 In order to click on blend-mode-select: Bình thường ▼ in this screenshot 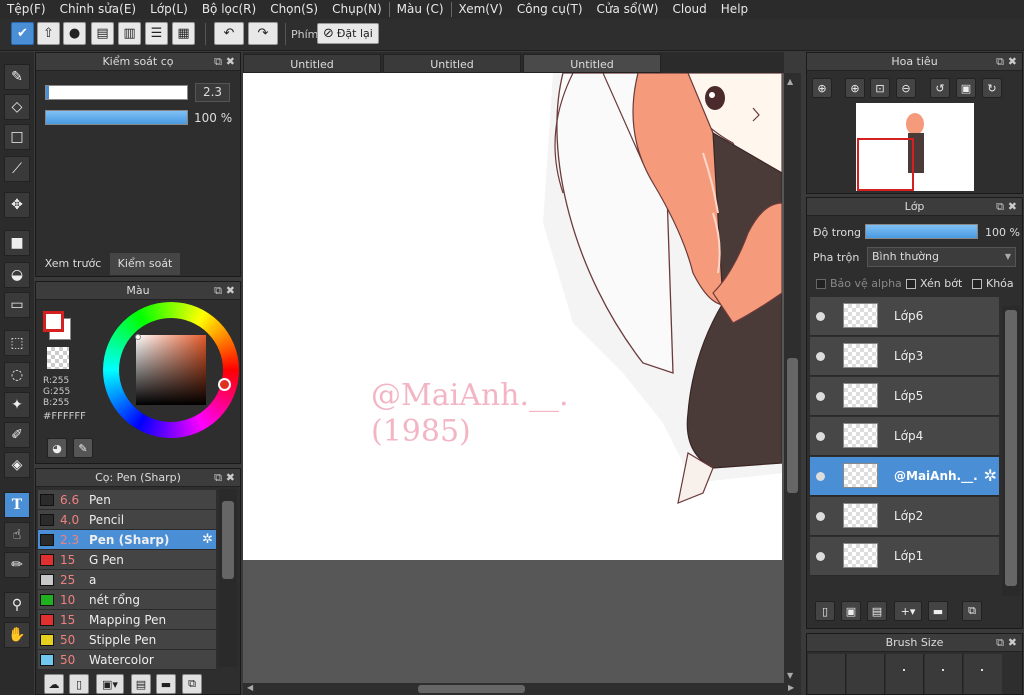, I will do `click(941, 257)`.